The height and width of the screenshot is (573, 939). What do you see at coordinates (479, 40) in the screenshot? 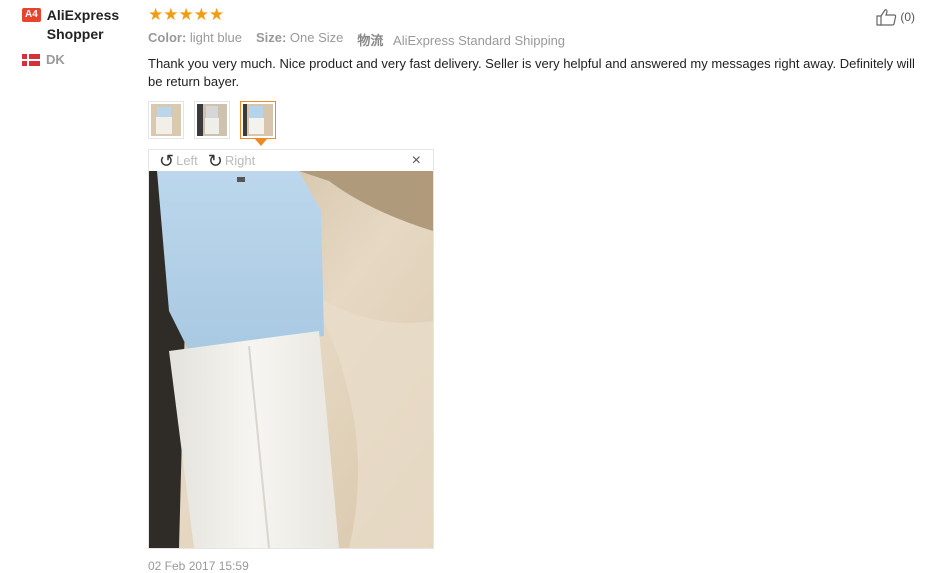
I see `shipping-value: AliExpress Standard Shipping` at bounding box center [479, 40].